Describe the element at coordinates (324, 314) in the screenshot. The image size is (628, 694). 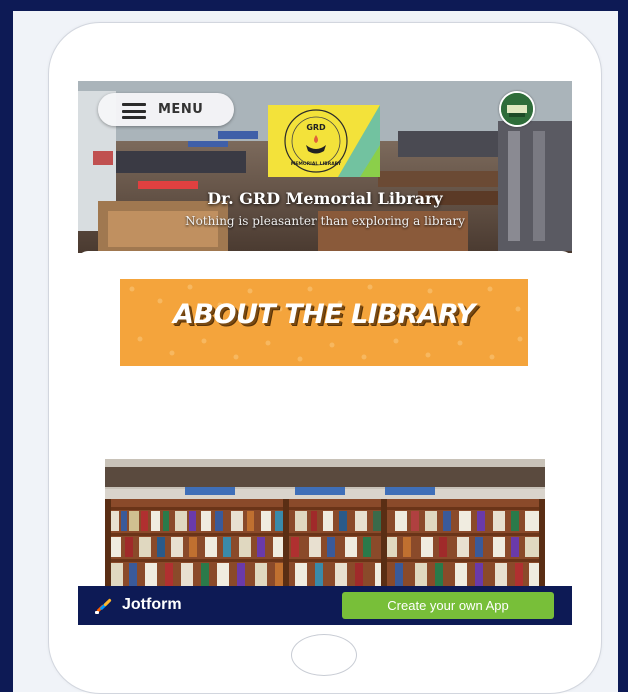
I see `about-banner-text: ABOUT THE LIBRARY` at that location.